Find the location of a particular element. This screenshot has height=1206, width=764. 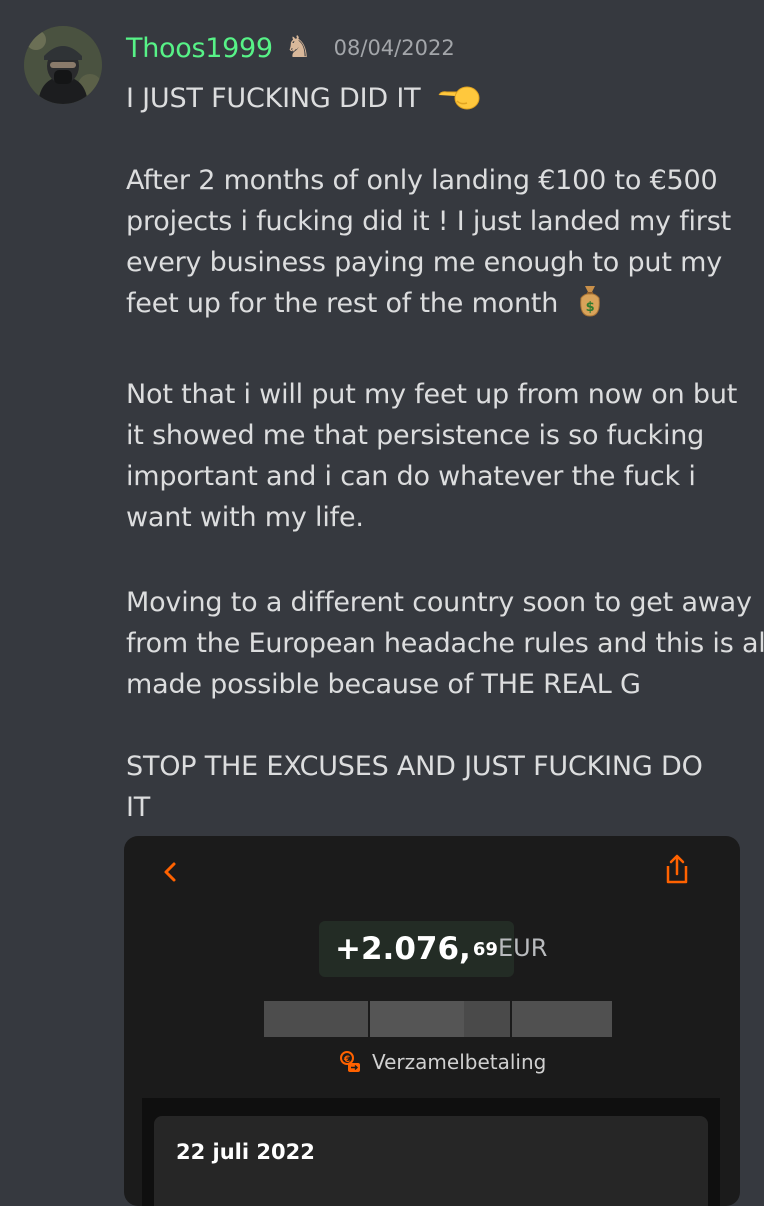

message-header: Thoos1999 ♞ 08/04/2022 is located at coordinates (290, 48).